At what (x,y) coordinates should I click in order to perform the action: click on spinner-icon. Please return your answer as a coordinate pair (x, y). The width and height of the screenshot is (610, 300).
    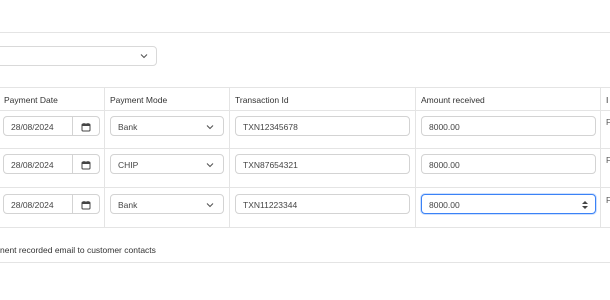
    Looking at the image, I should click on (585, 205).